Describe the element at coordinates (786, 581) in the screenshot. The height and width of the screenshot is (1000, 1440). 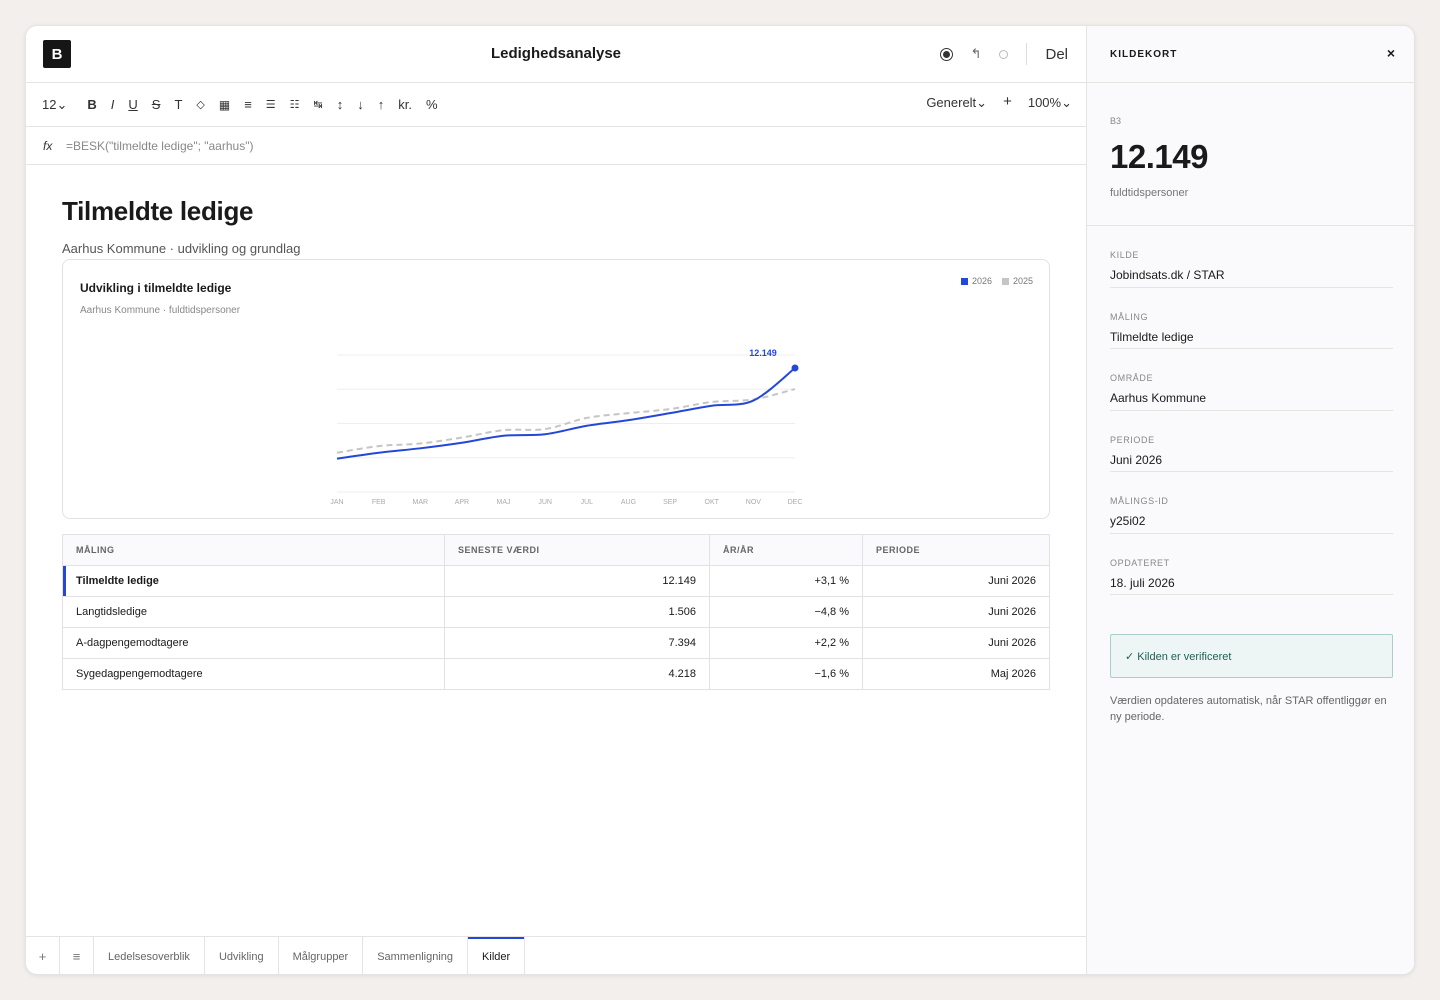
I see `table-cell: +3,1 %` at that location.